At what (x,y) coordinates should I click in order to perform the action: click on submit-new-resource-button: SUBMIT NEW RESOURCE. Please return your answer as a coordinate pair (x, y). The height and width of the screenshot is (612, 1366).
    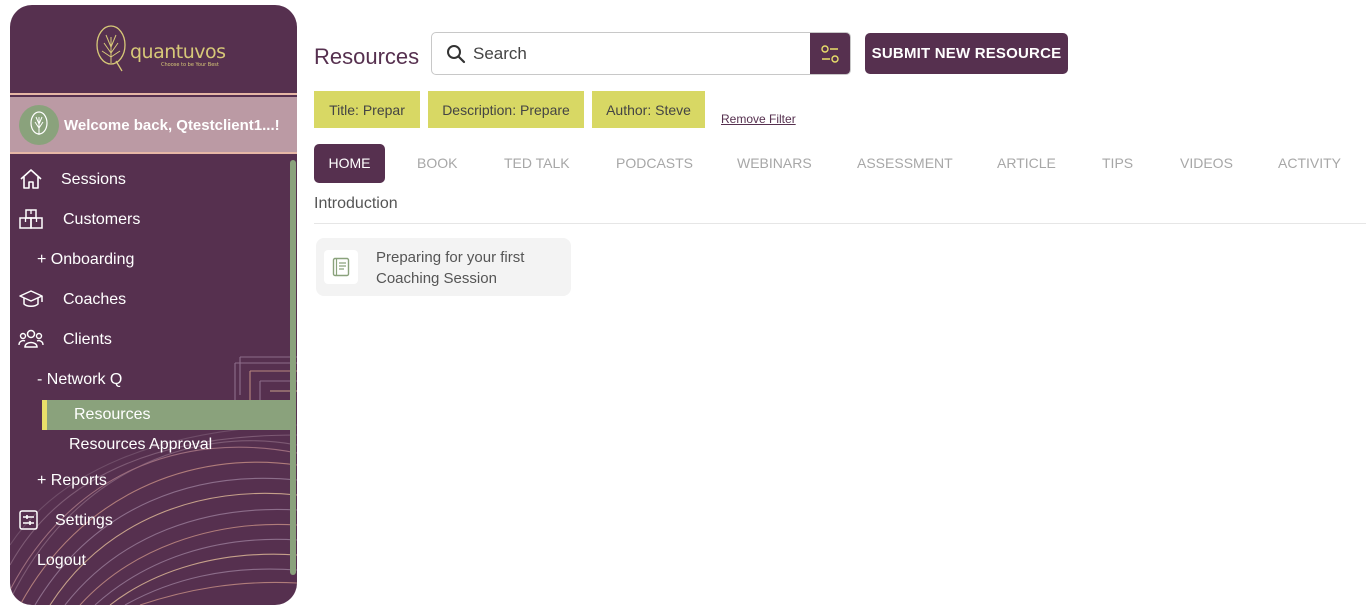
    Looking at the image, I should click on (966, 53).